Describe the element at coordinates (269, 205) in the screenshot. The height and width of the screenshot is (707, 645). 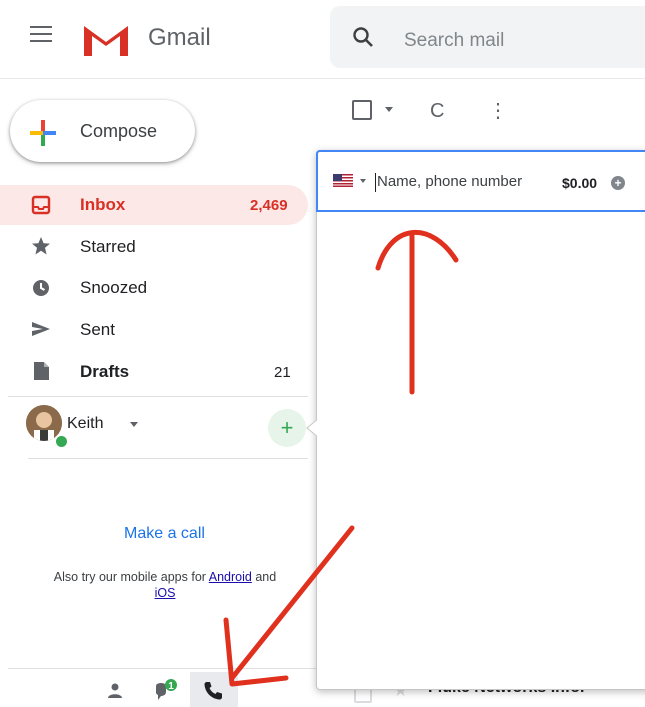
I see `unread-count: 2,469` at that location.